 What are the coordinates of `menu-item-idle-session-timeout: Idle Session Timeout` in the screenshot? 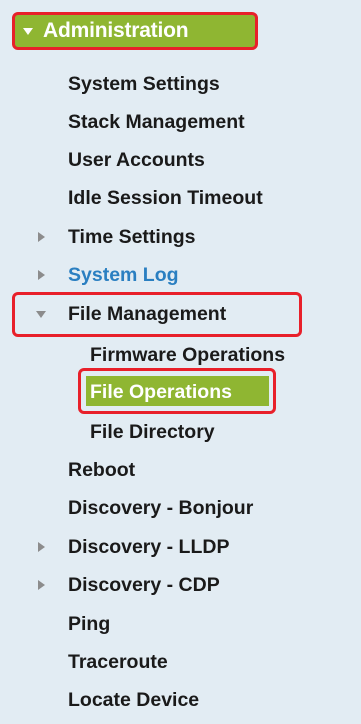 It's located at (165, 198).